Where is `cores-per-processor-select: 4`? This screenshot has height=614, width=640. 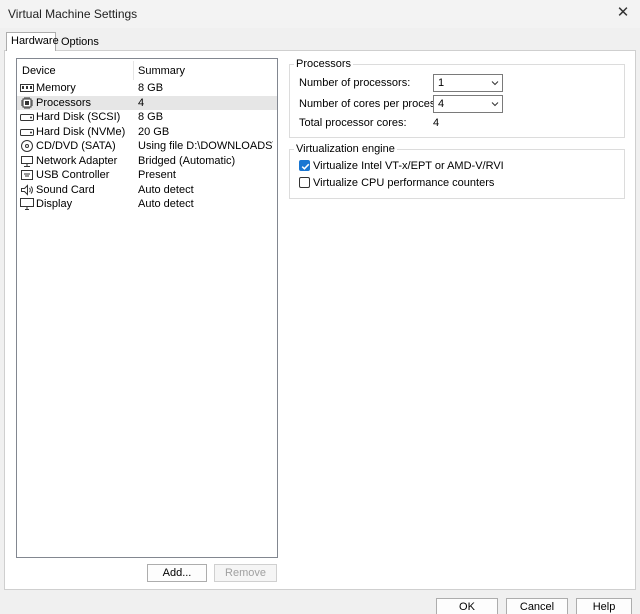 cores-per-processor-select: 4 is located at coordinates (468, 104).